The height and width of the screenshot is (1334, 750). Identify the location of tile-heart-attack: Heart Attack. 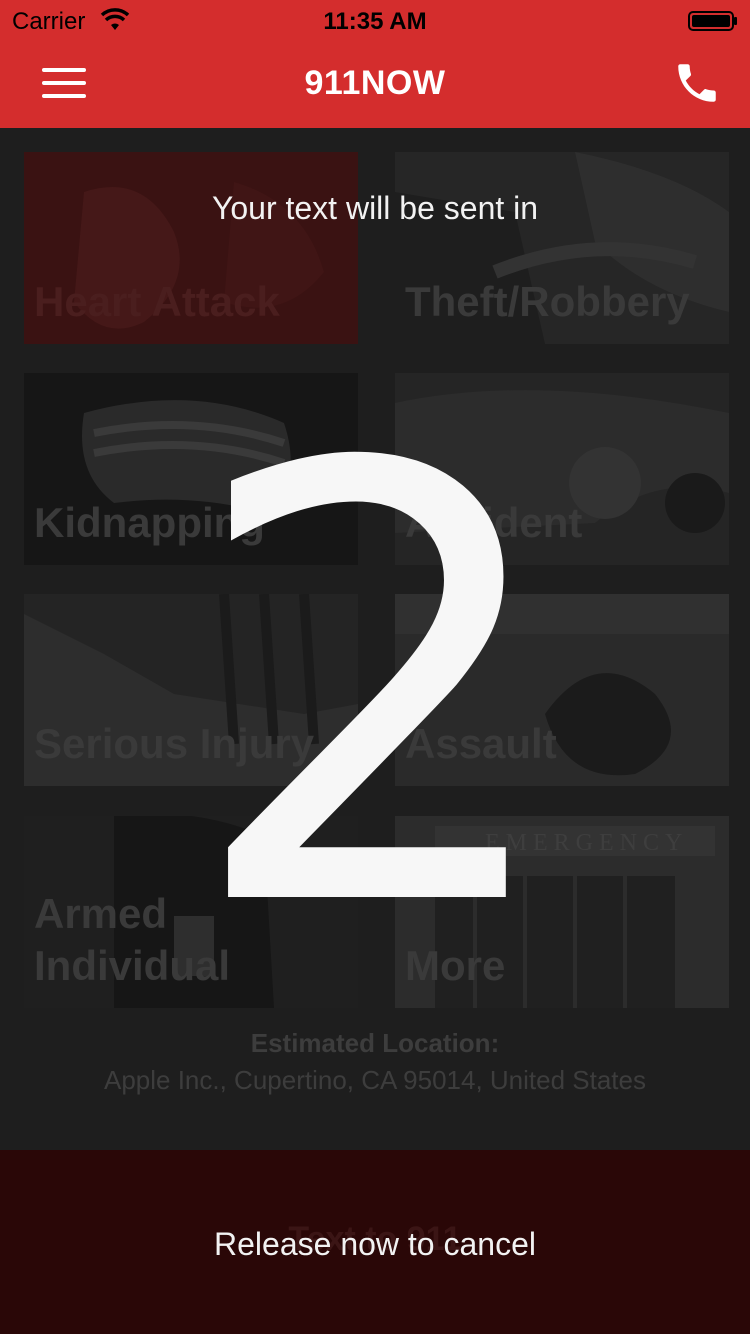
(191, 248).